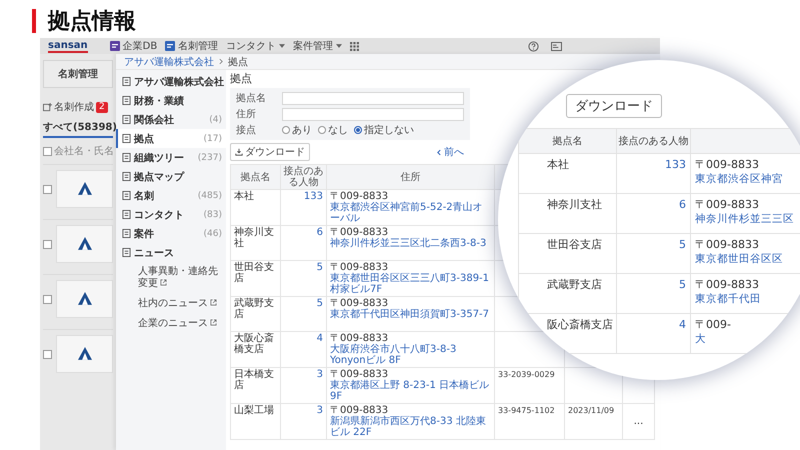 Image resolution: width=800 pixels, height=450 pixels. What do you see at coordinates (254, 410) in the screenshot?
I see `branch-name: 山梨工場` at bounding box center [254, 410].